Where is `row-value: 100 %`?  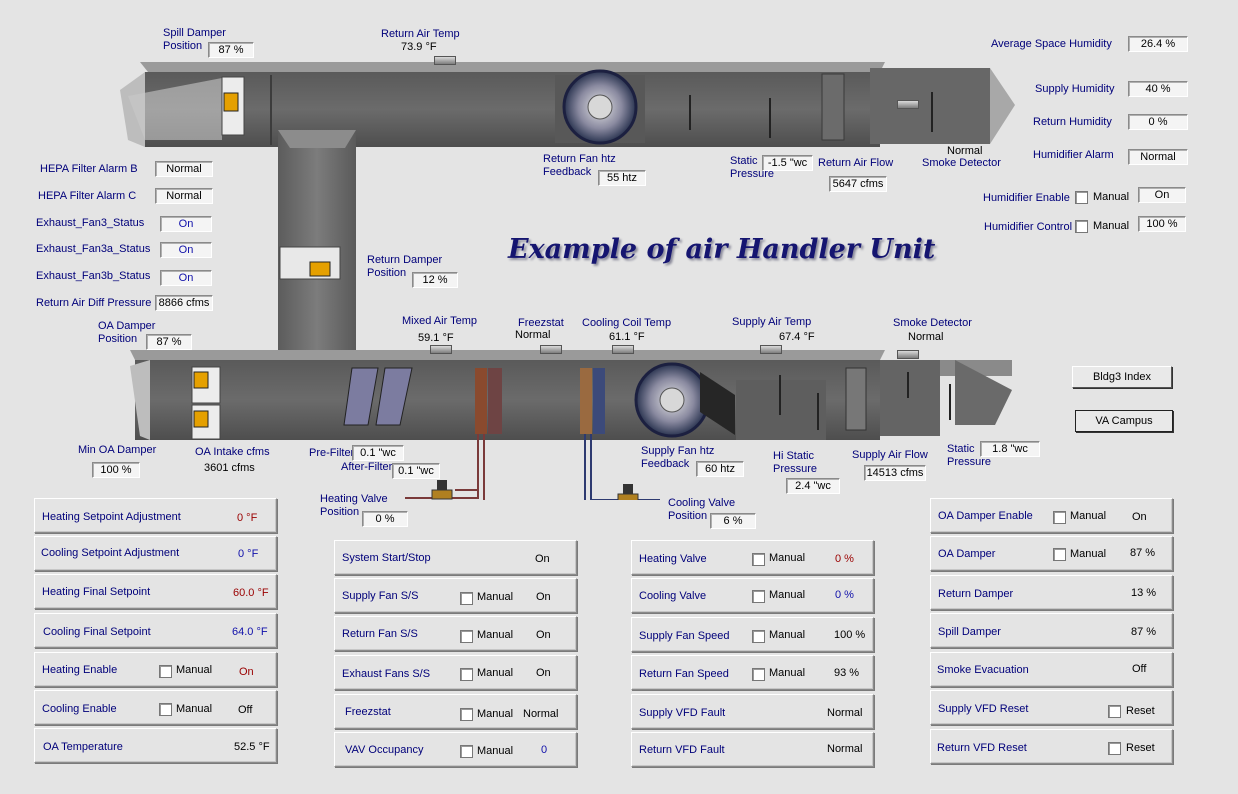 row-value: 100 % is located at coordinates (850, 635).